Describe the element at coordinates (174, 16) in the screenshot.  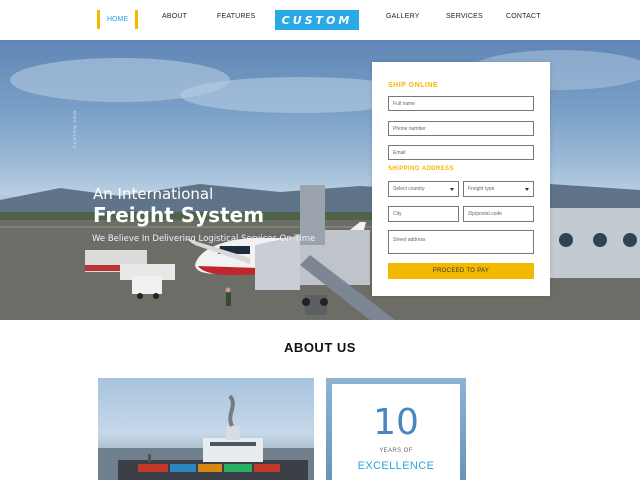
I see `nav-item-about: ABOUT` at that location.